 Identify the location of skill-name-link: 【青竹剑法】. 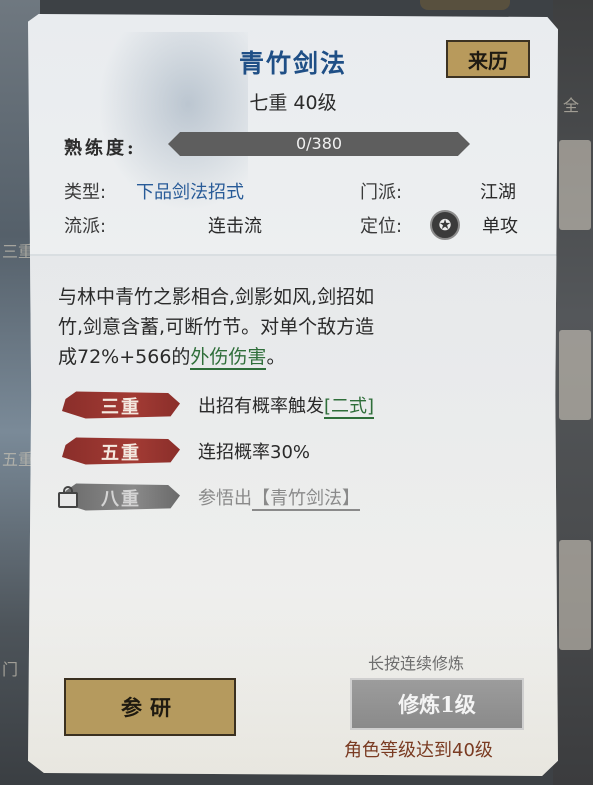
(306, 499).